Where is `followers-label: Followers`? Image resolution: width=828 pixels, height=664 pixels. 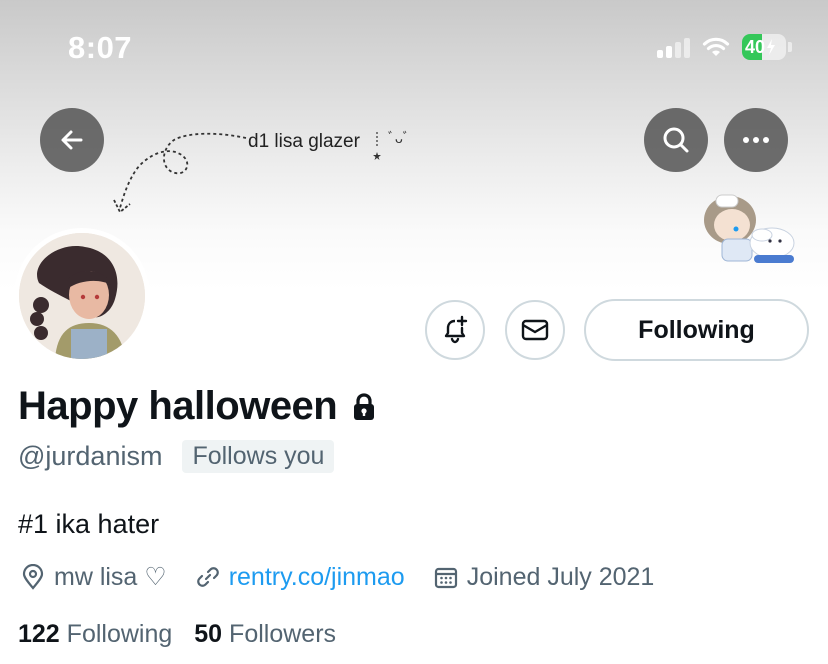 followers-label: Followers is located at coordinates (283, 634).